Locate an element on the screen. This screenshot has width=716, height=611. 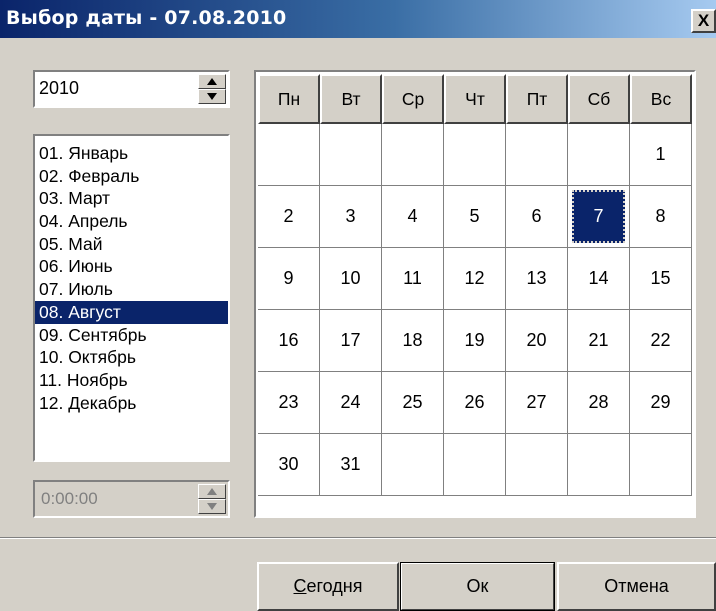
month-item: 10. Октябрь is located at coordinates (131, 357).